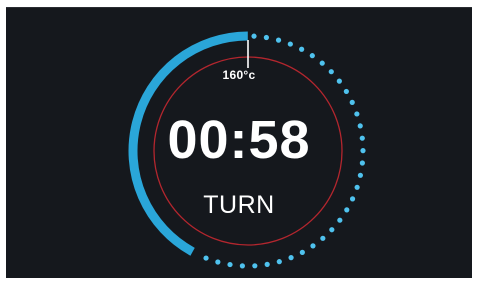 The width and height of the screenshot is (479, 285). I want to click on timer-value: 00:58, so click(239, 140).